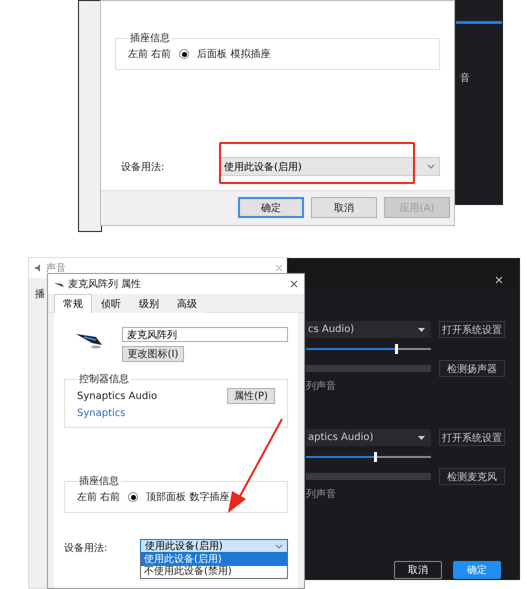 The height and width of the screenshot is (589, 527). I want to click on controller-name: Synaptics Audio, so click(117, 396).